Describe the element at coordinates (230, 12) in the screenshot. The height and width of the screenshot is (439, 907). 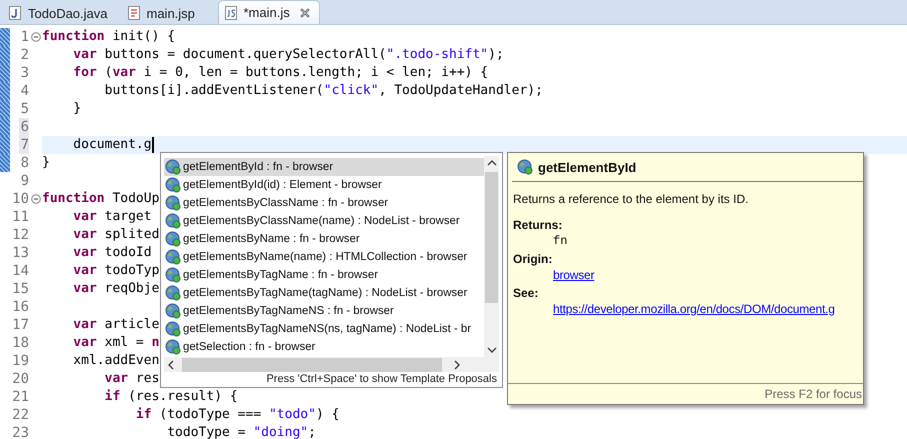
I see `script-file-icon` at that location.